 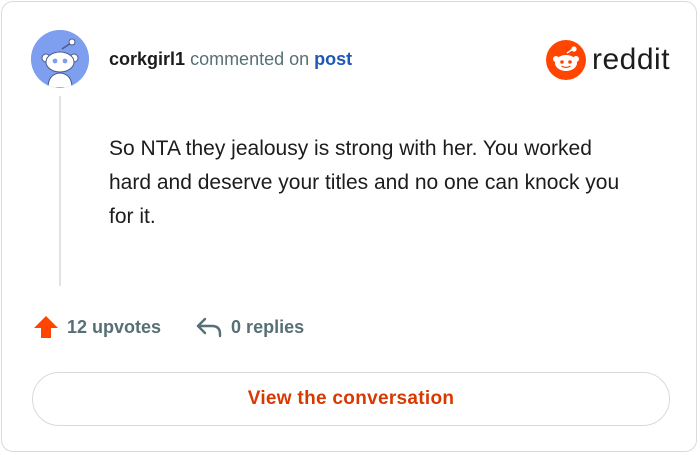 I want to click on avatar, so click(x=60, y=59).